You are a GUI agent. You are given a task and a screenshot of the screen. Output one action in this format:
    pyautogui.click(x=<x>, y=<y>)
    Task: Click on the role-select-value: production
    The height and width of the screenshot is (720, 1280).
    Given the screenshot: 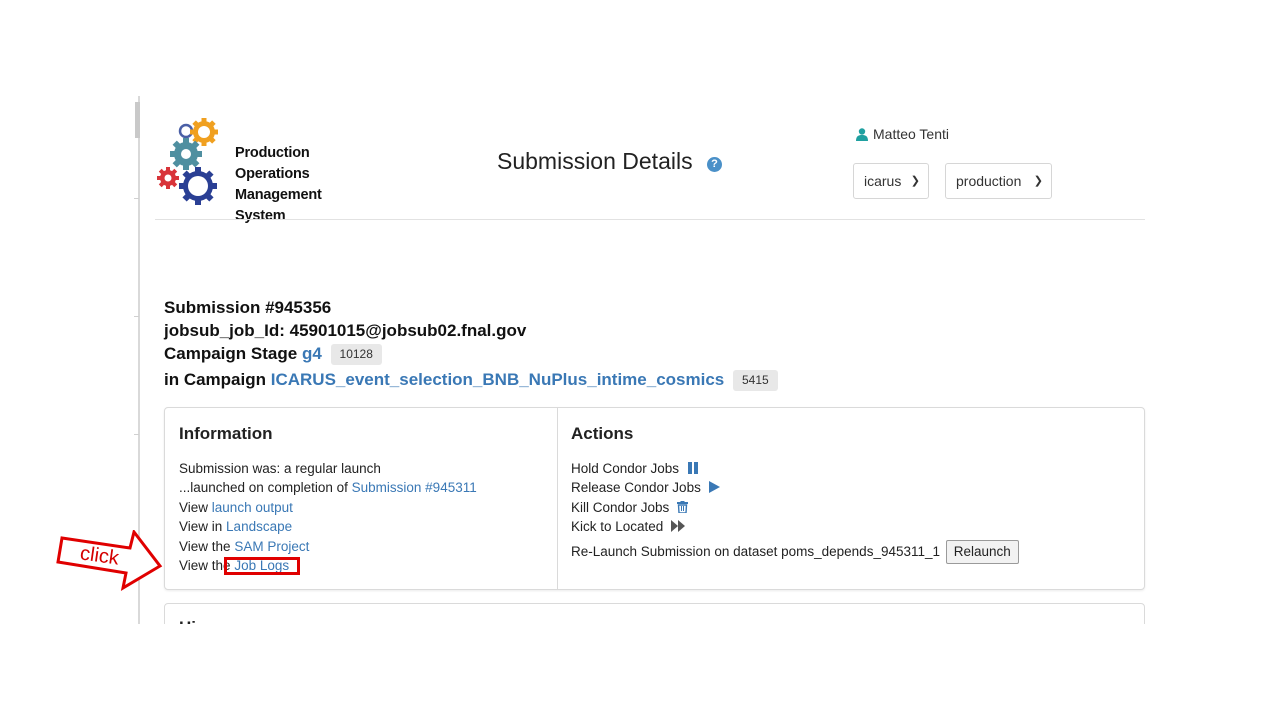 What is the action you would take?
    pyautogui.click(x=989, y=181)
    